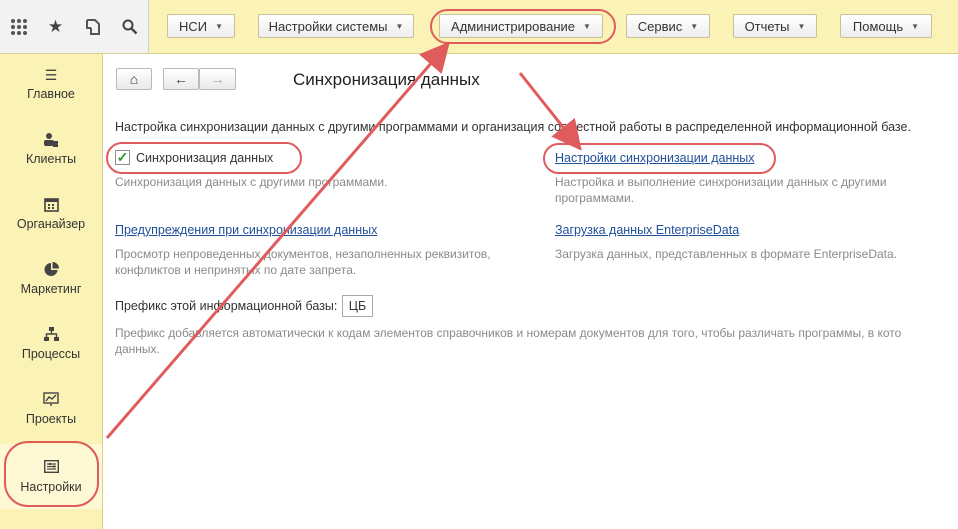 The height and width of the screenshot is (529, 958). I want to click on pie-chart-icon-svg, so click(51, 269).